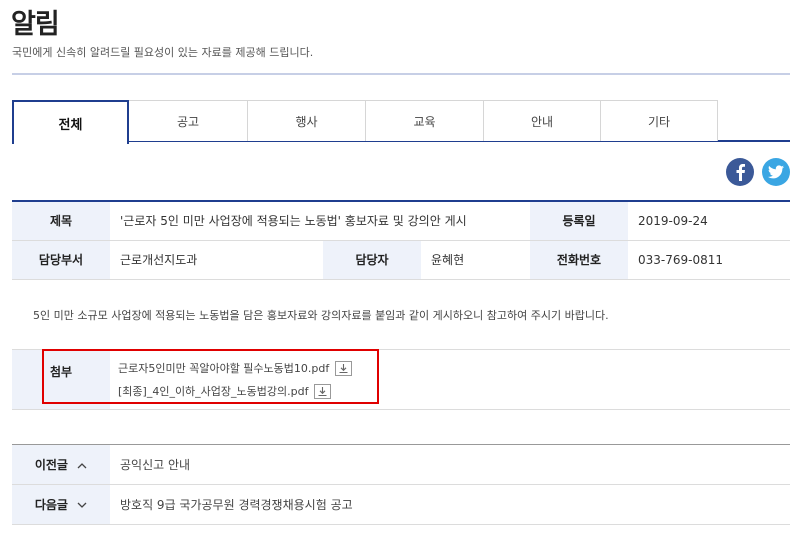 The width and height of the screenshot is (800, 533). Describe the element at coordinates (188, 120) in the screenshot. I see `tab-notice: 공고` at that location.